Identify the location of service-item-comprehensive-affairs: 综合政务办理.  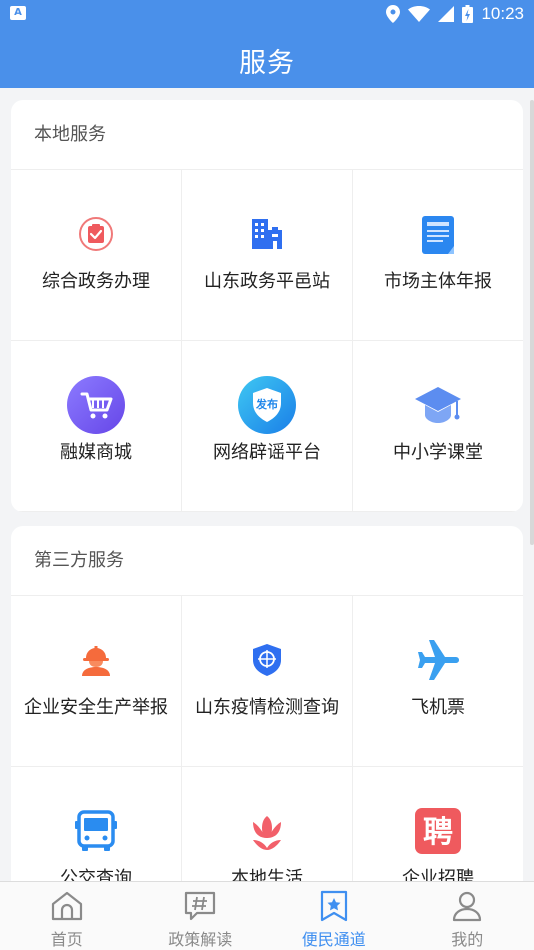
(96, 255).